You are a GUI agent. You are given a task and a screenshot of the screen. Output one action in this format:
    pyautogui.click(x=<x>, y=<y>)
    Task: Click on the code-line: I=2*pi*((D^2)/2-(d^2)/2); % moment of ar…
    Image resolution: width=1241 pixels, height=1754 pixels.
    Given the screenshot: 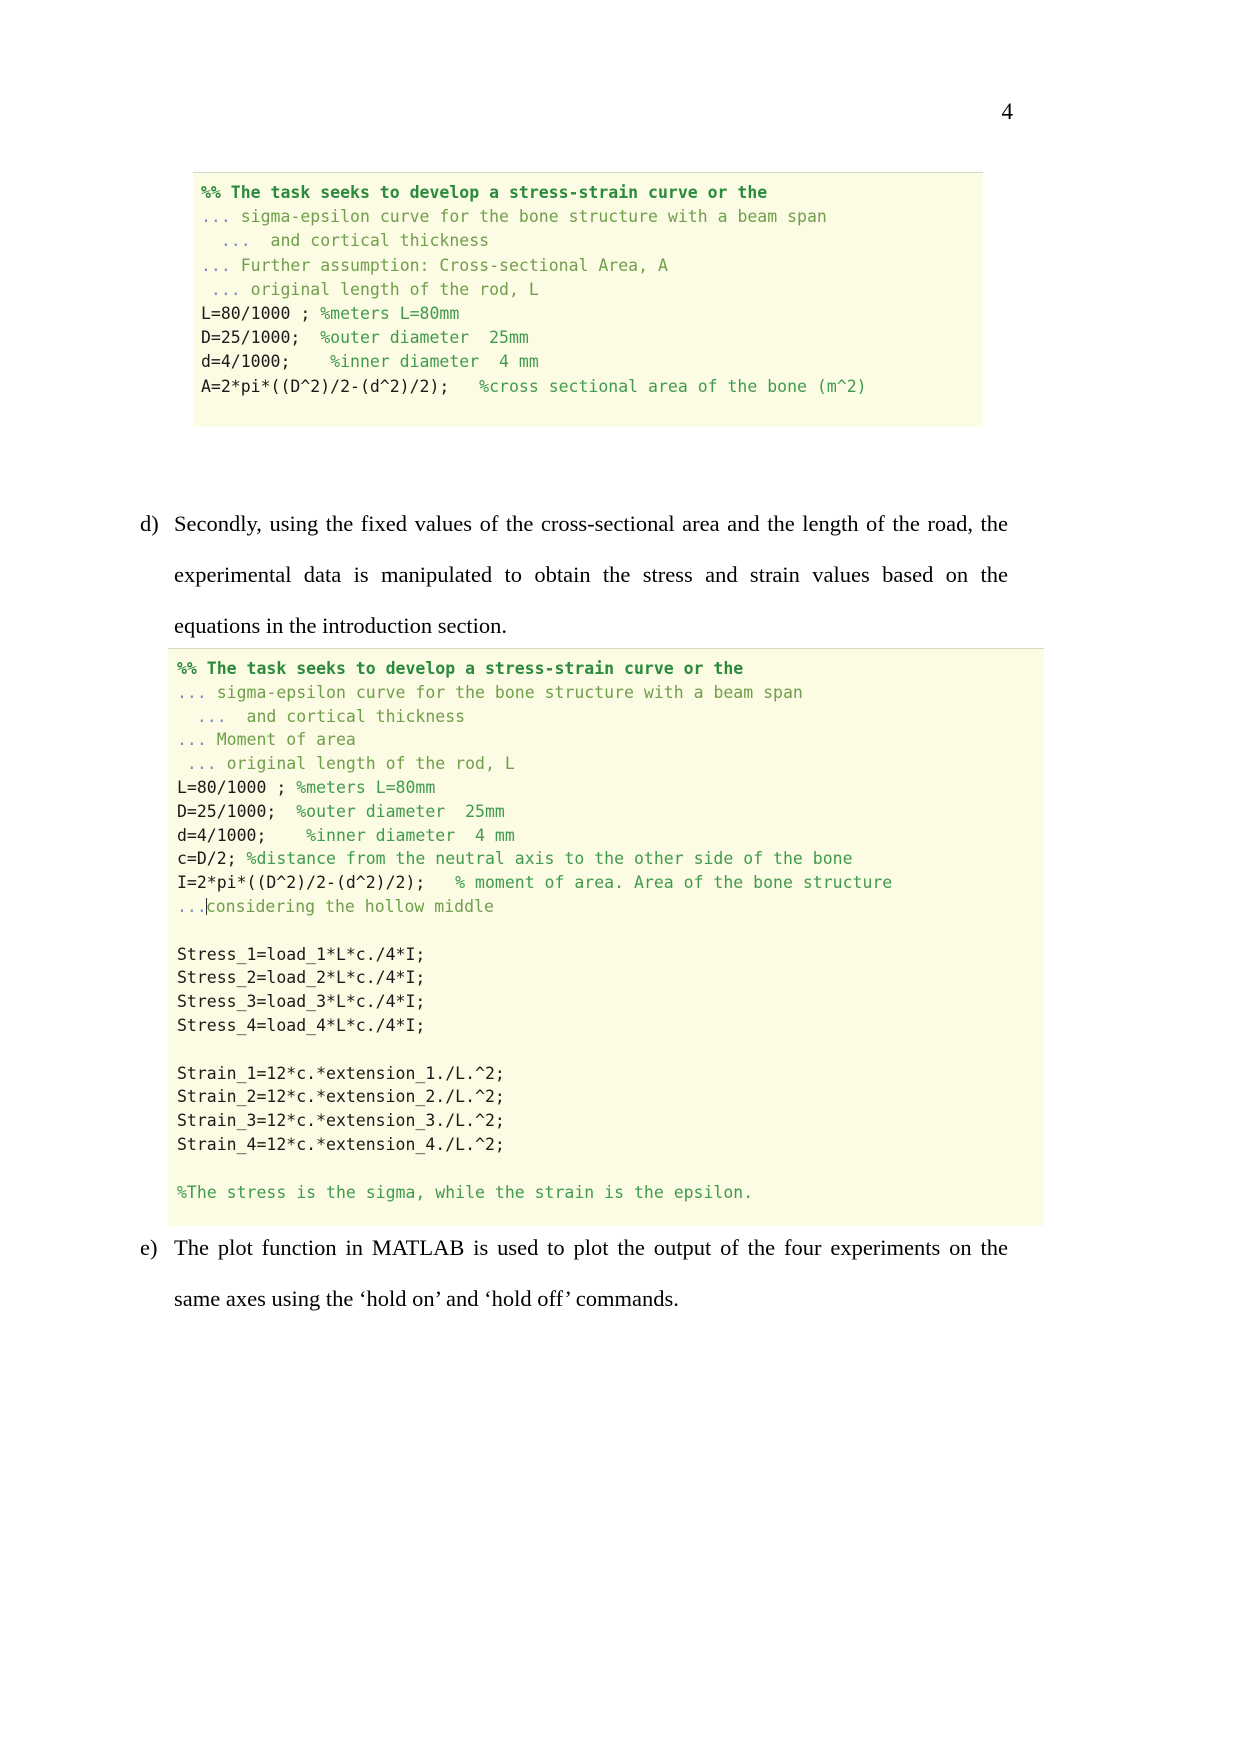 What is the action you would take?
    pyautogui.click(x=610, y=883)
    